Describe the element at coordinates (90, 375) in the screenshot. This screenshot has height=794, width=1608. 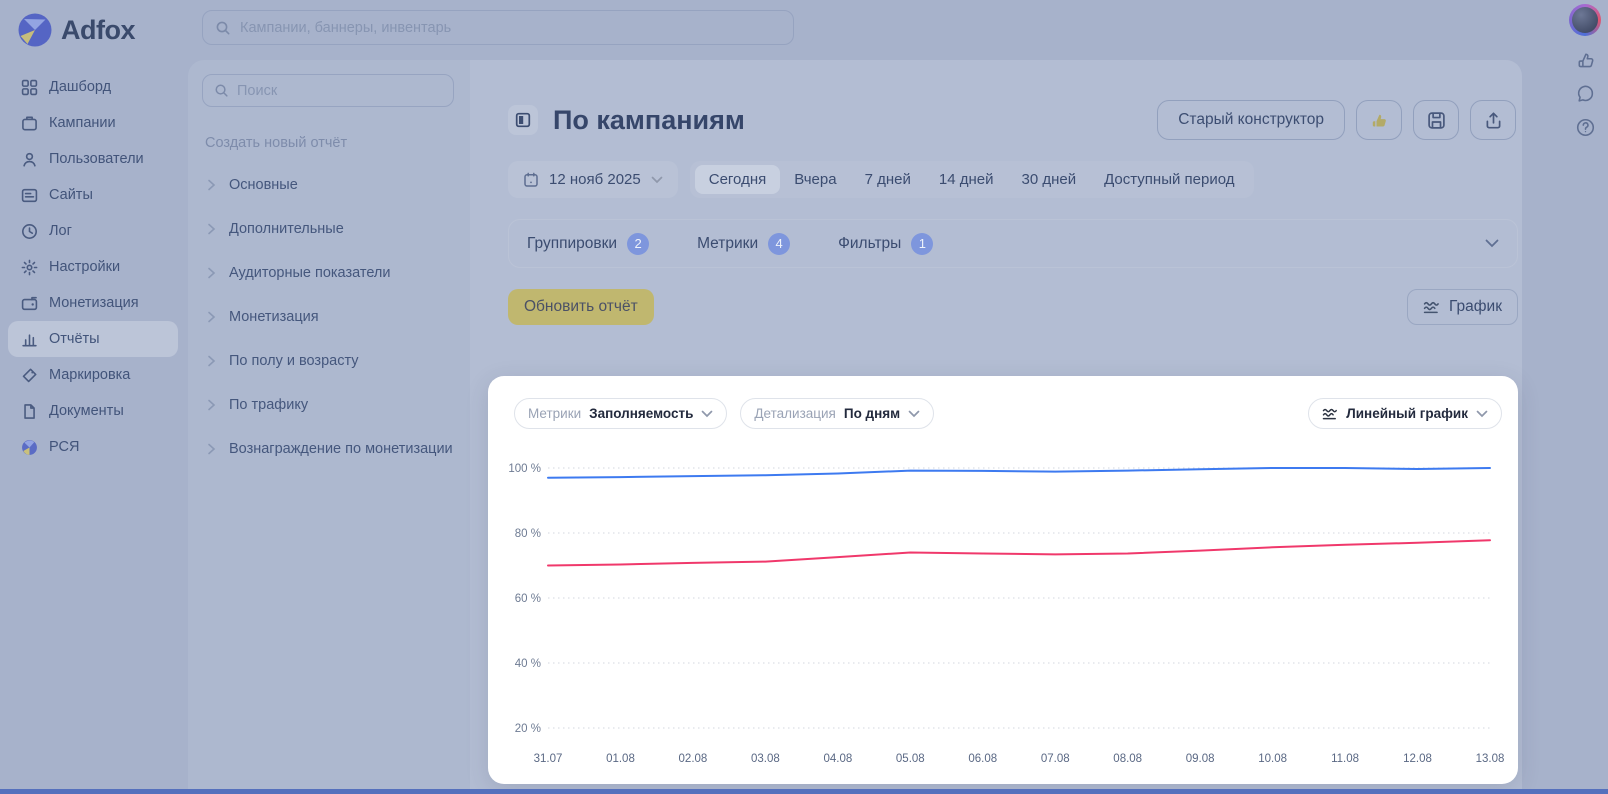
I see `sidebar-item-label: Маркировка` at that location.